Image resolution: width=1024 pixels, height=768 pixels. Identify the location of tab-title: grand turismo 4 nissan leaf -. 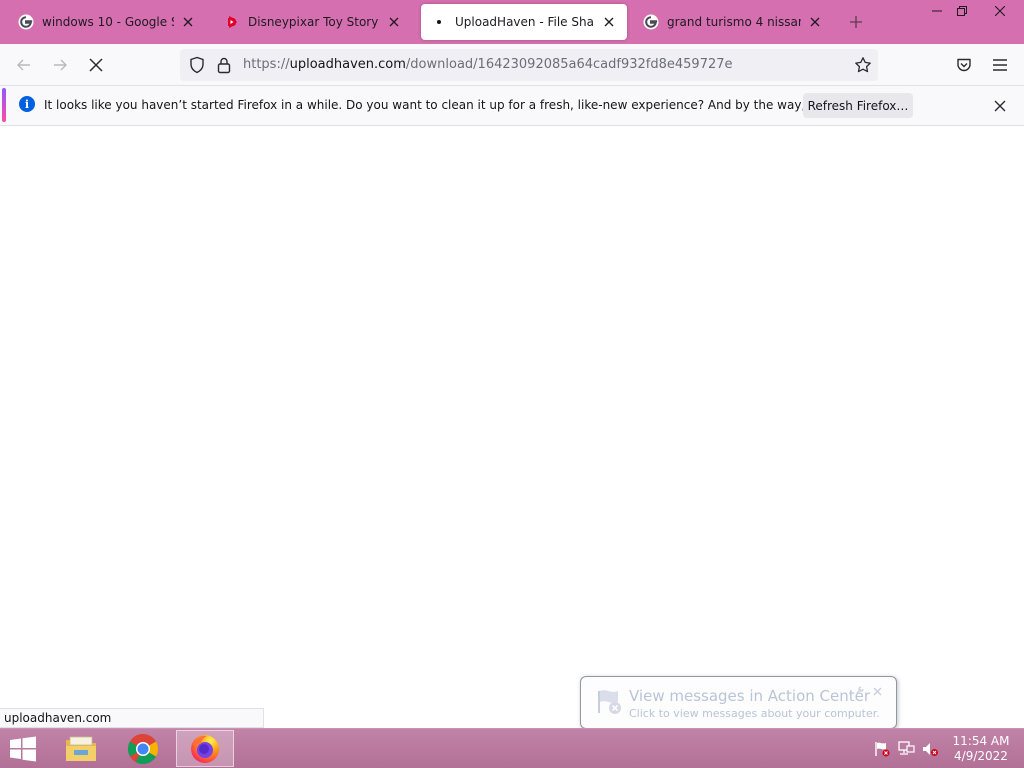
(734, 22).